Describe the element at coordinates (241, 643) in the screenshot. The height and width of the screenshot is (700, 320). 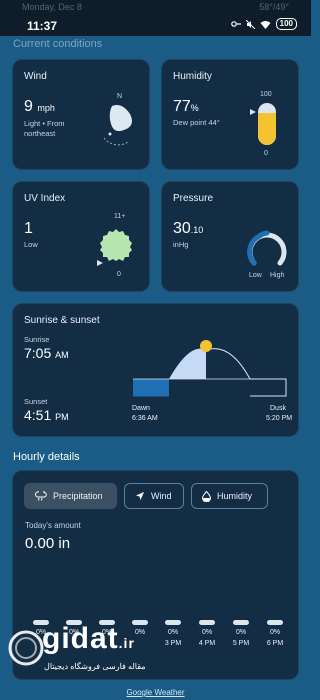
I see `hourly-time: 5 PM` at that location.